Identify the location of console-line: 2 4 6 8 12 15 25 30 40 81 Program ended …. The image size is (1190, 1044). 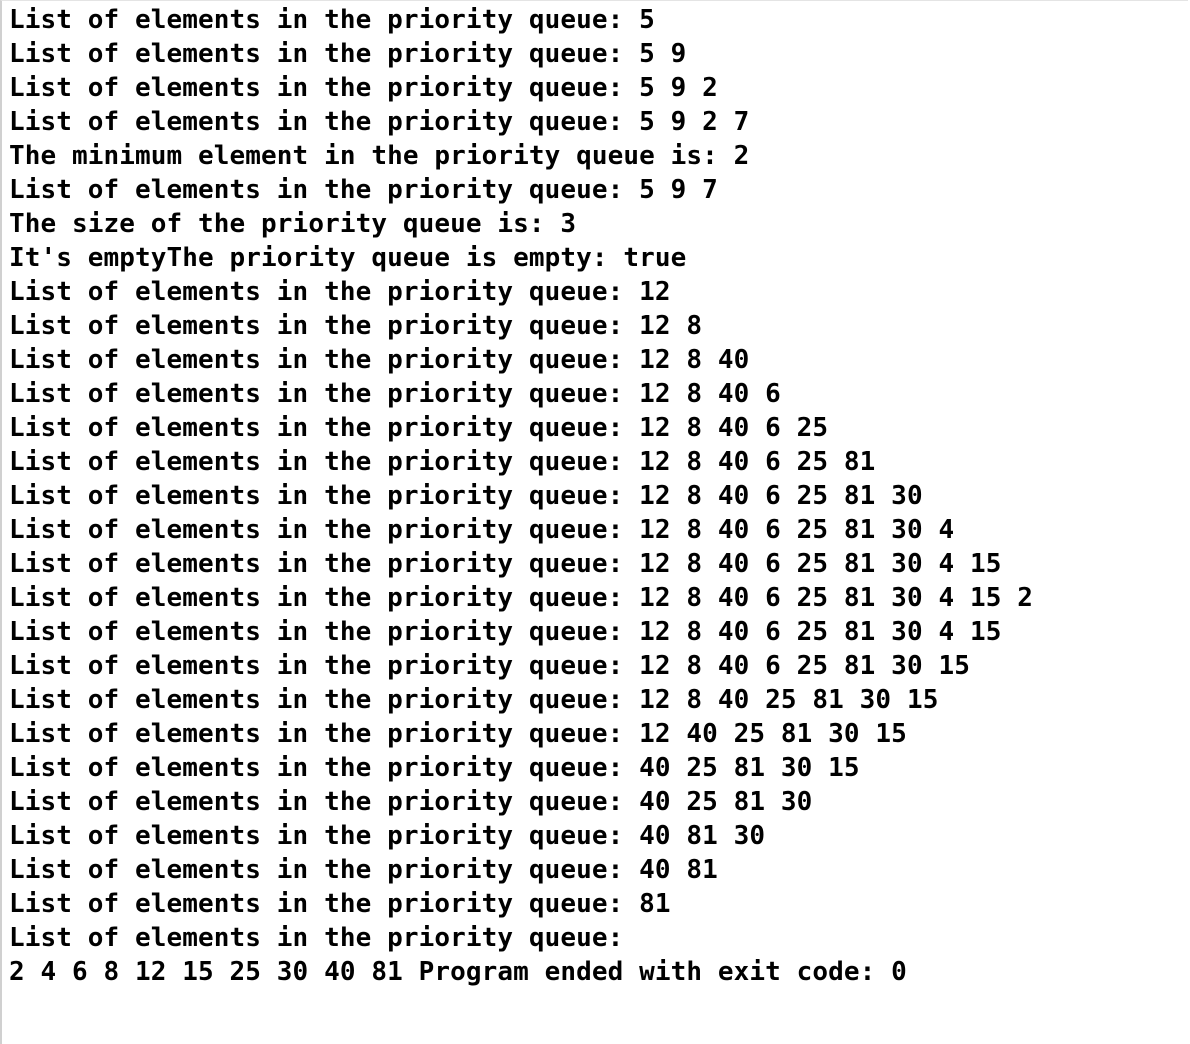
(458, 972).